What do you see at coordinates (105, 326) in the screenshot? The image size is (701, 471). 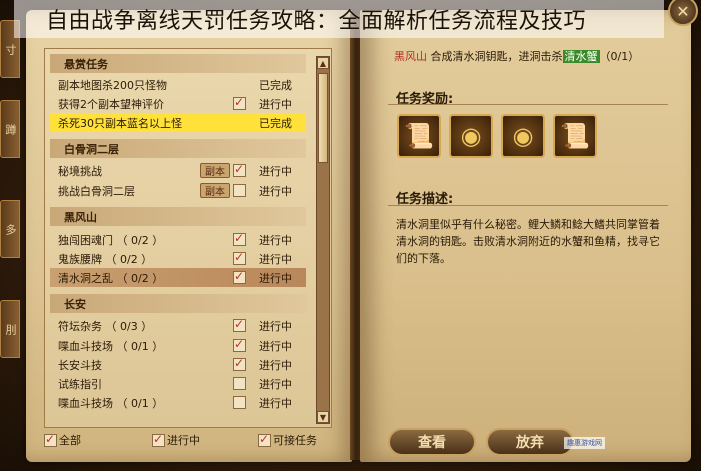 I see `quest-name: 符坛杂务 （ 0/3 ）` at bounding box center [105, 326].